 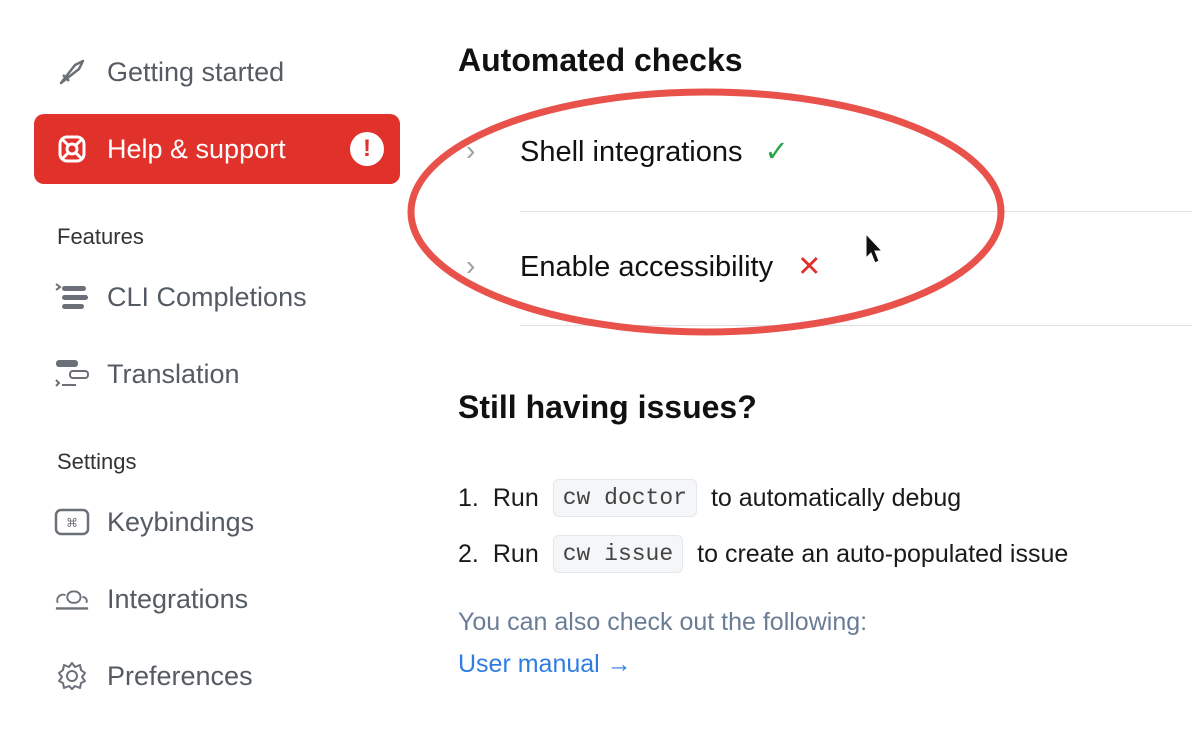 What do you see at coordinates (72, 676) in the screenshot?
I see `gear-icon` at bounding box center [72, 676].